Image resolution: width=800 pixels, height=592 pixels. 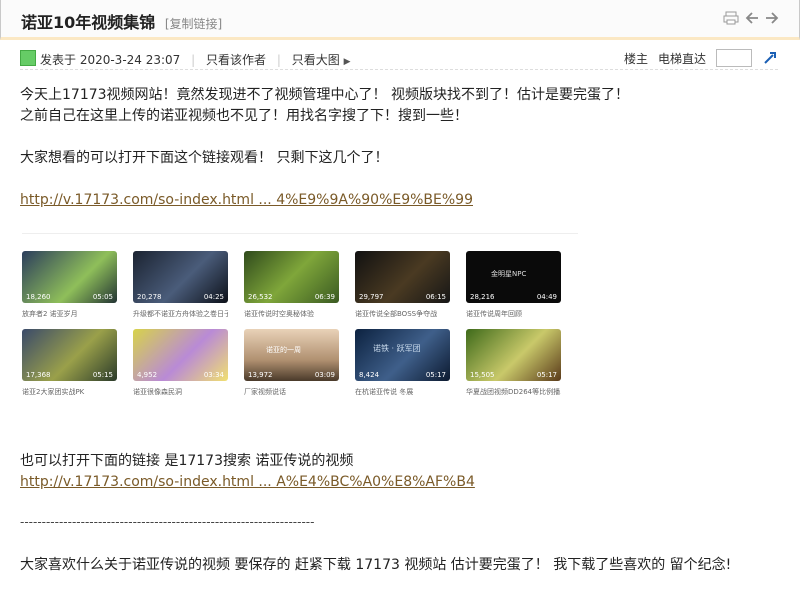 What do you see at coordinates (180, 277) in the screenshot?
I see `video-thumbnail: 20,278 04:25` at bounding box center [180, 277].